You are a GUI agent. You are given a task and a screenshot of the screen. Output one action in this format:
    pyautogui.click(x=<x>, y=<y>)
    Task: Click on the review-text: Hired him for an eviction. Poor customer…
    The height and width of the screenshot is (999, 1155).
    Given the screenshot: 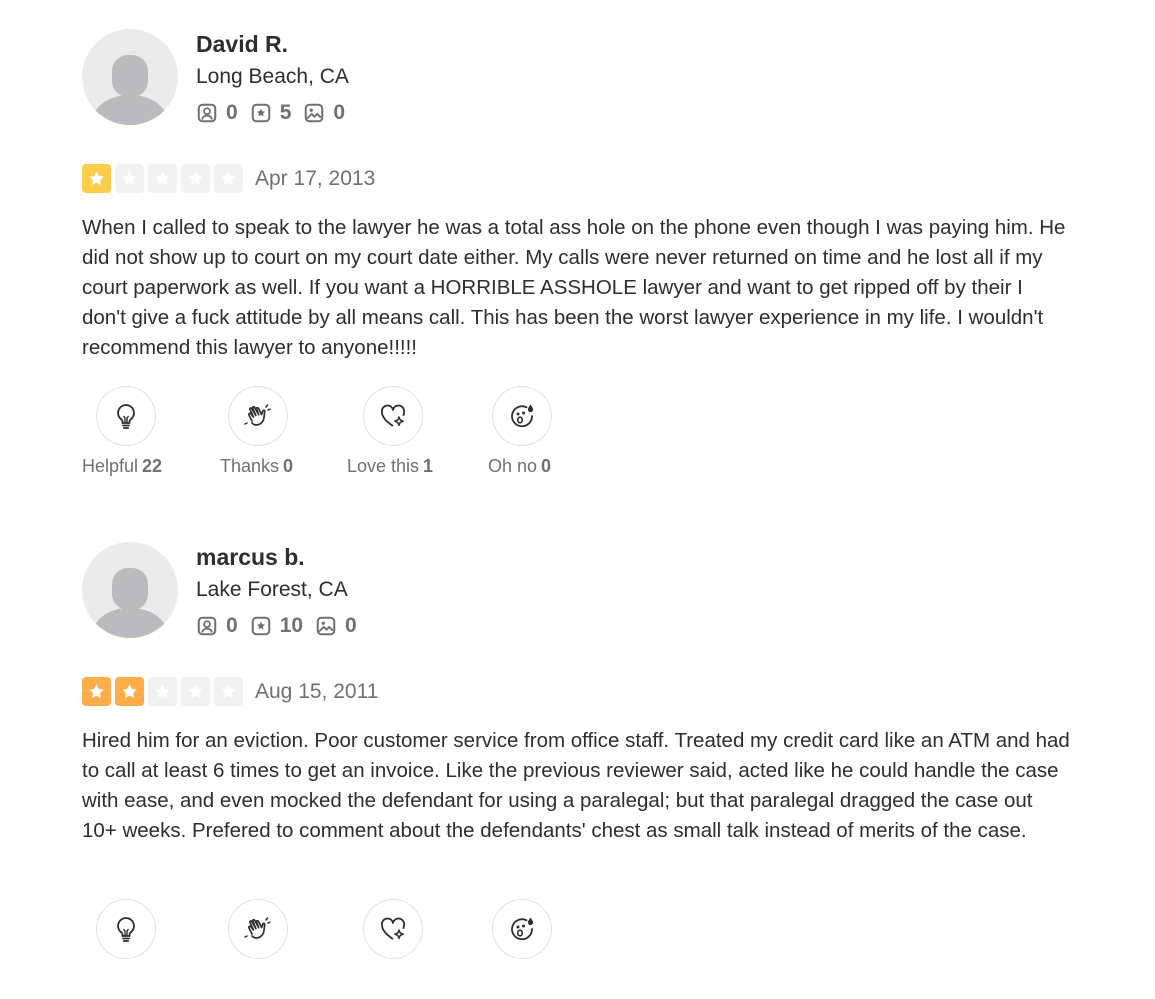 What is the action you would take?
    pyautogui.click(x=576, y=785)
    